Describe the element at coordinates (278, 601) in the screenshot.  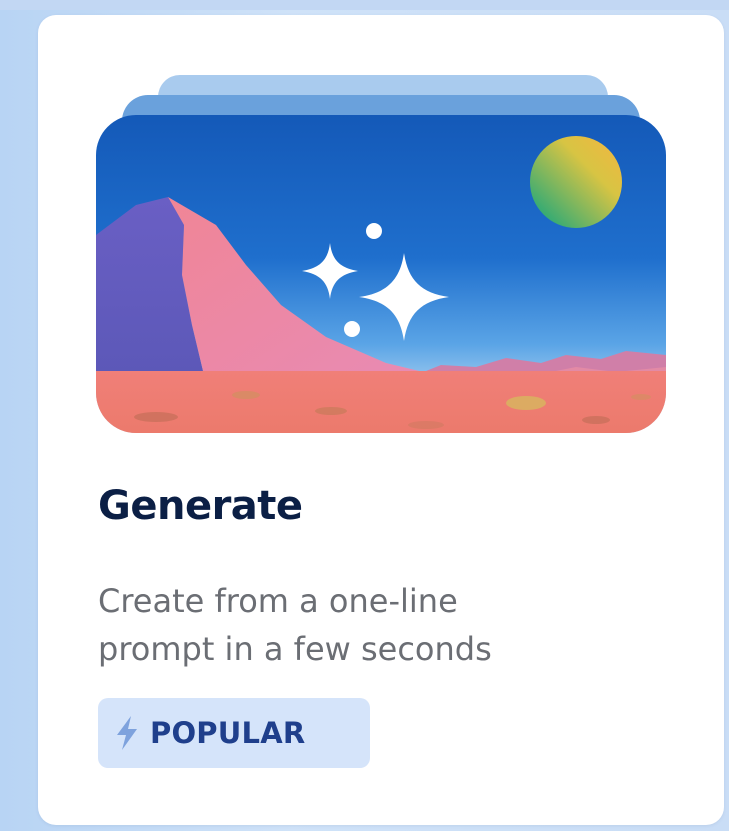
I see `card-description-line: Create from a one-line` at that location.